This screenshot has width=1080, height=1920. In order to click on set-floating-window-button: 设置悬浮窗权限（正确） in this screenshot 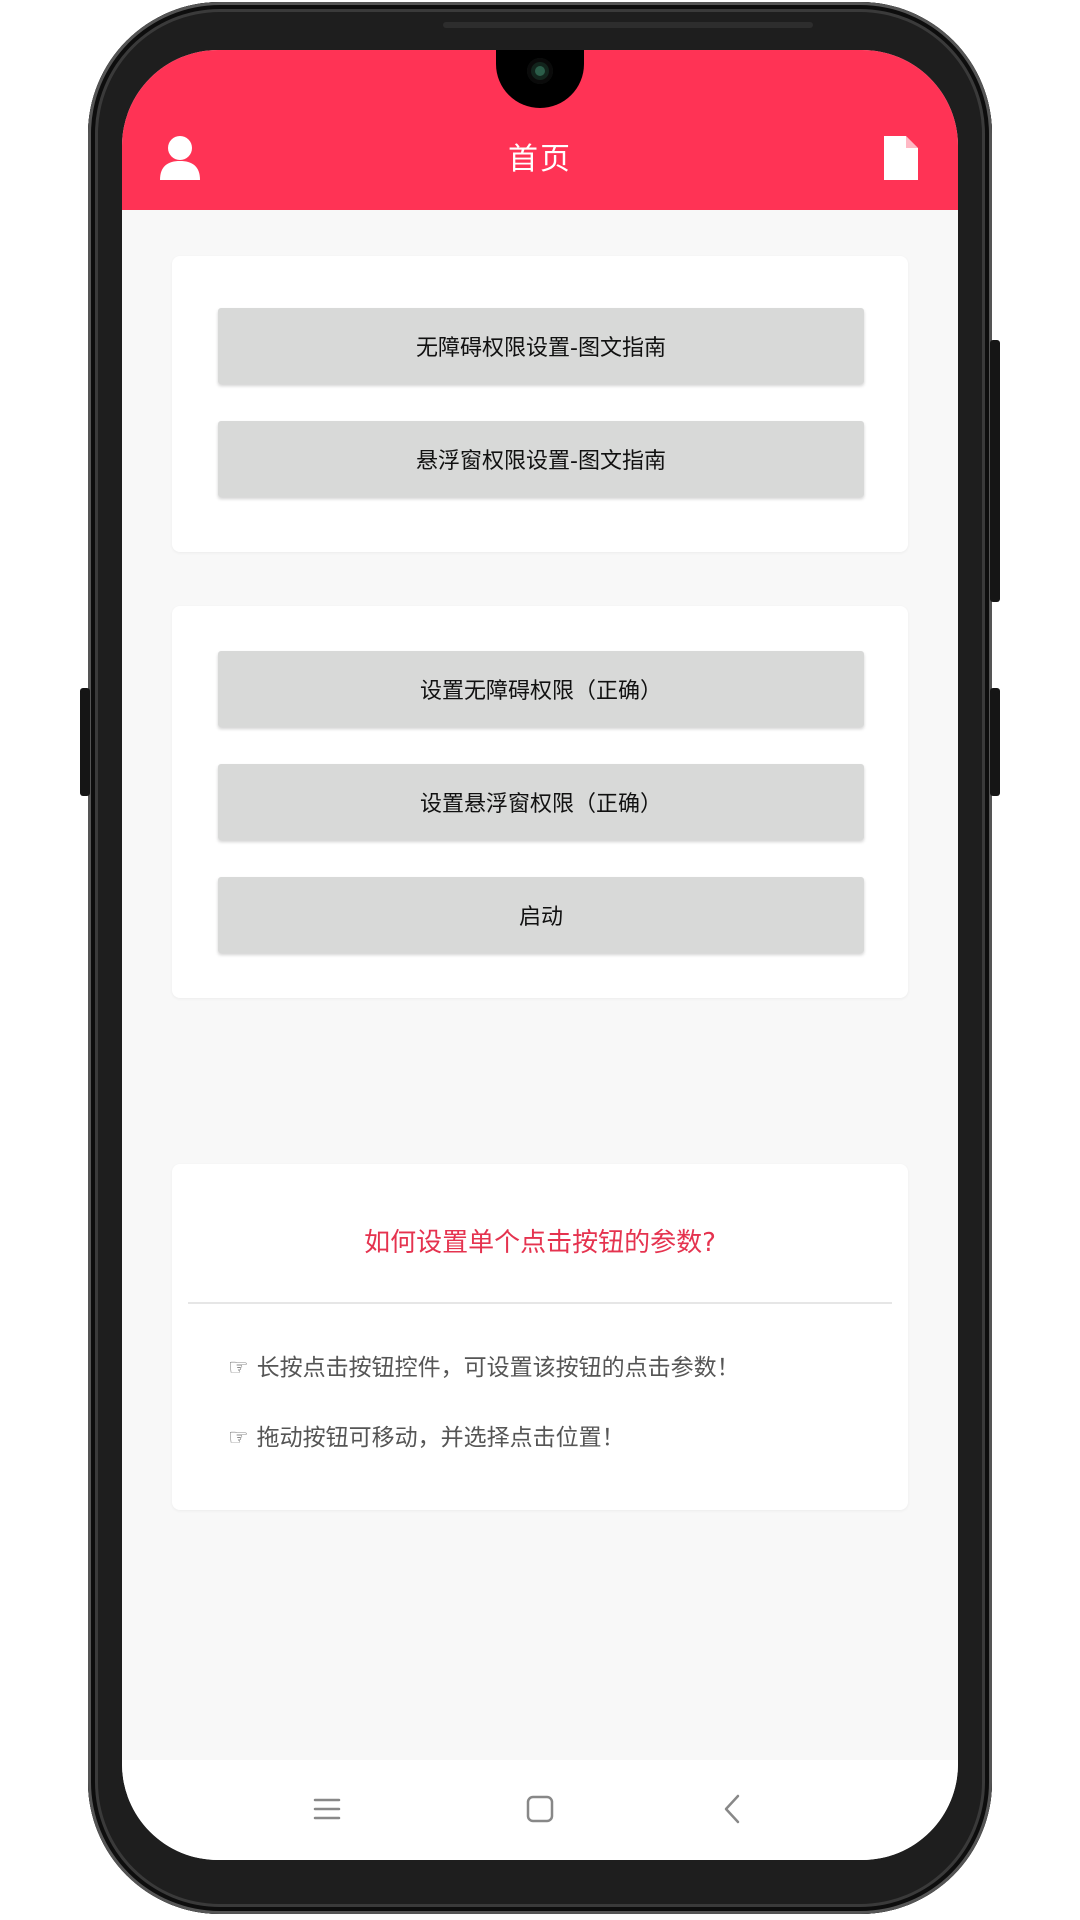, I will do `click(541, 802)`.